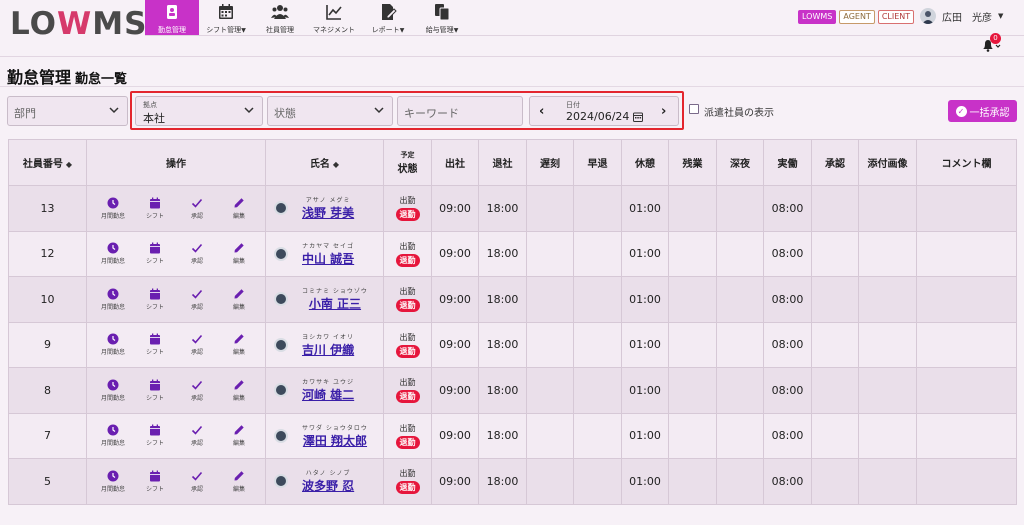  Describe the element at coordinates (172, 12) in the screenshot. I see `badge-icon` at that location.